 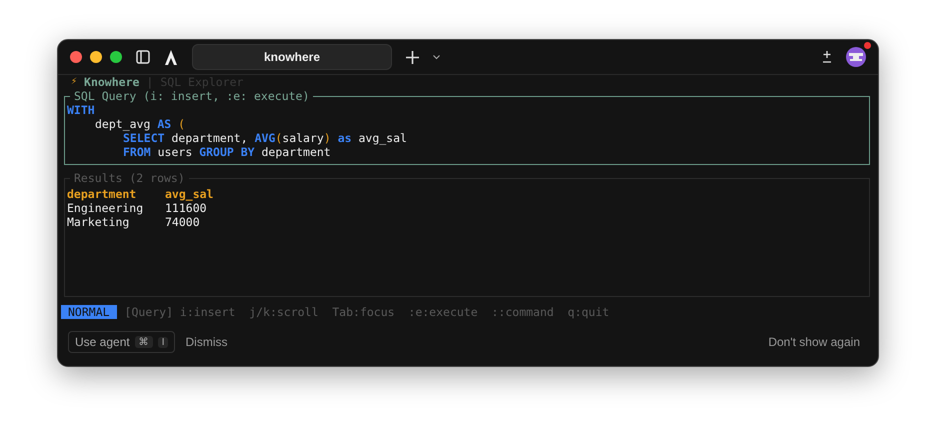 I want to click on table-cell-text: Engineering, so click(x=105, y=208).